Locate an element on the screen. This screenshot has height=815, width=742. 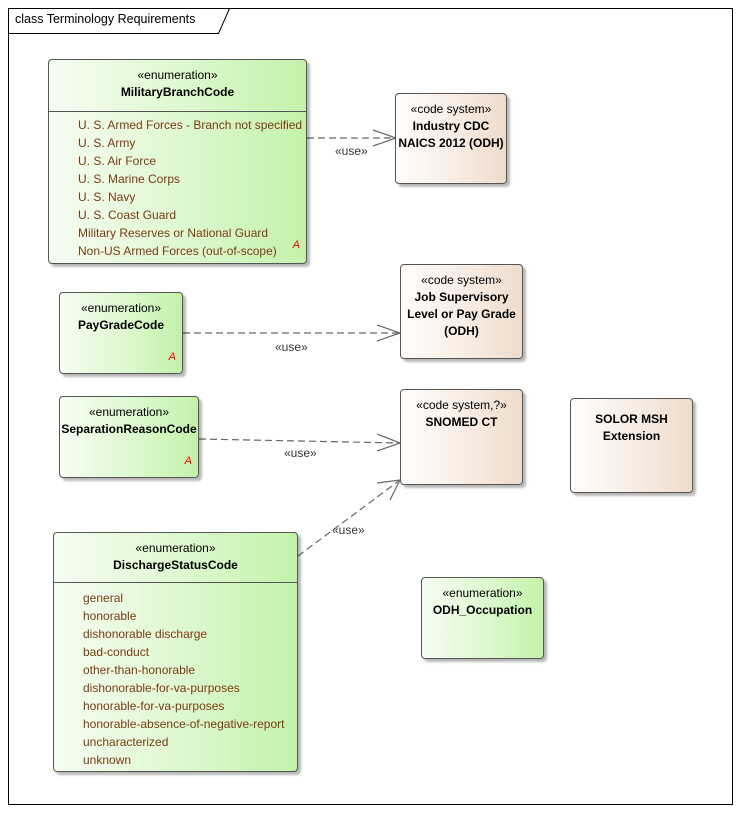
class-name-line: Industry CDC is located at coordinates (451, 126).